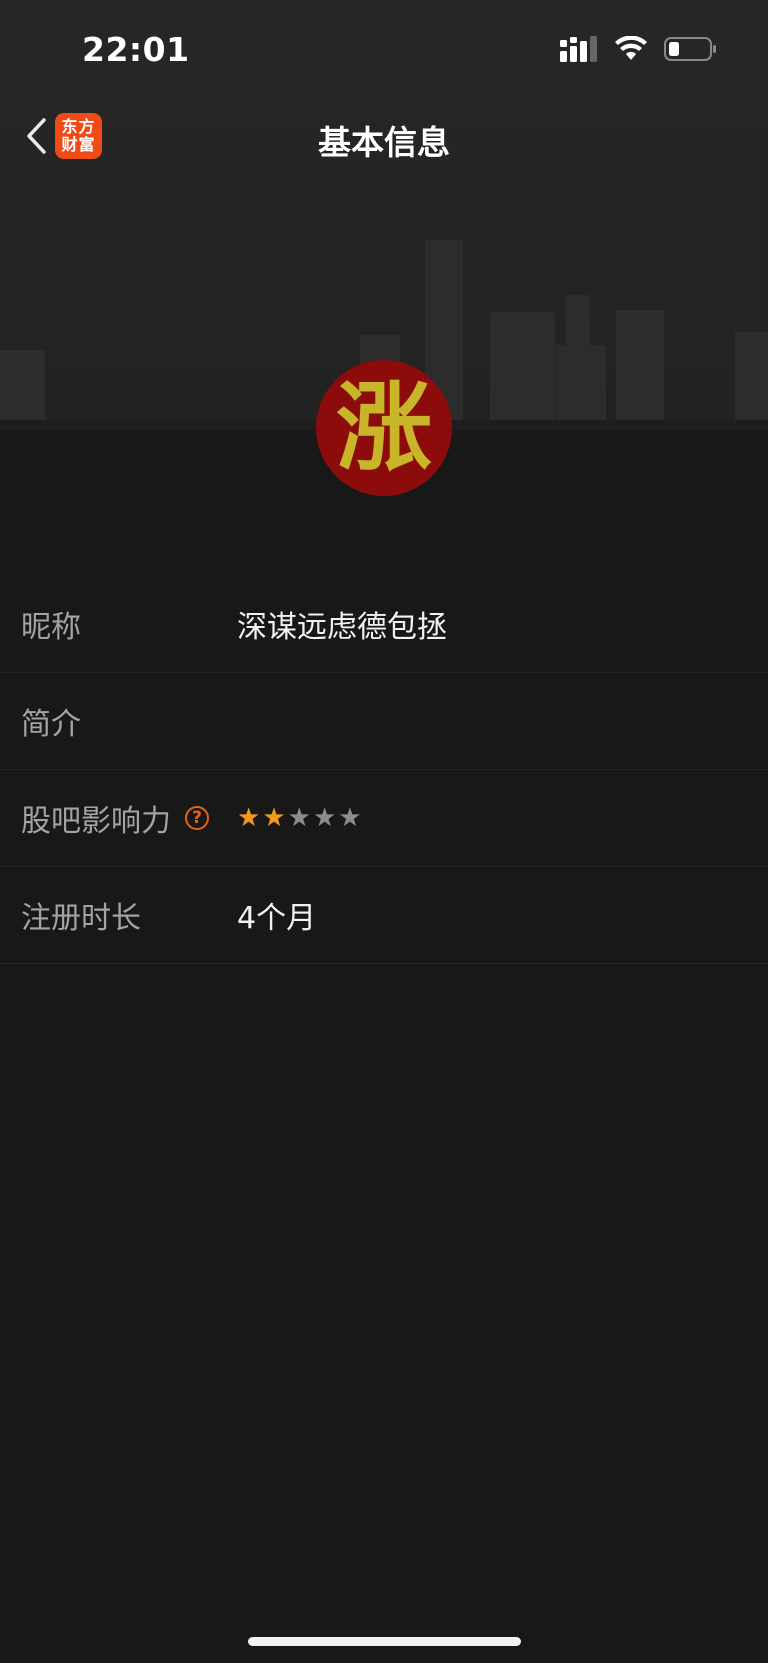  What do you see at coordinates (277, 918) in the screenshot?
I see `registration-value: 4个月` at bounding box center [277, 918].